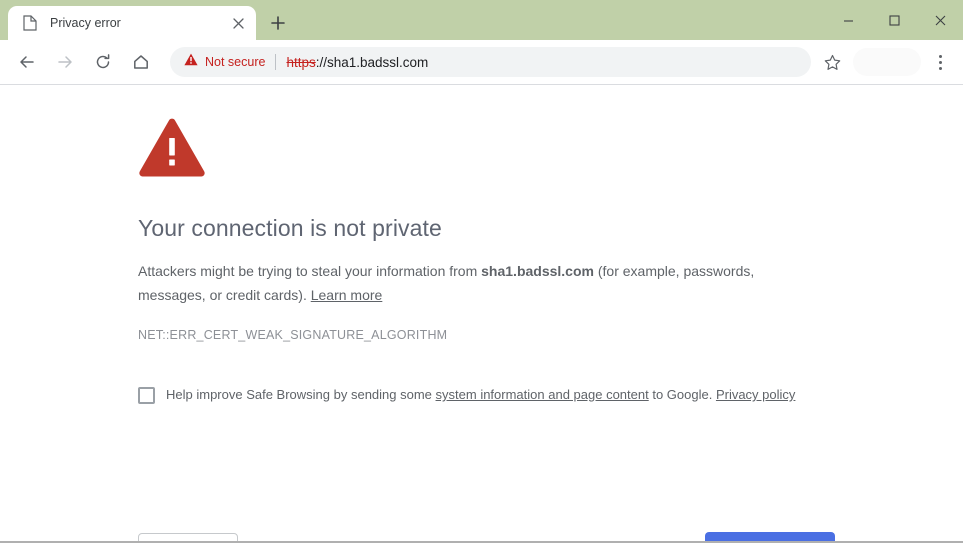 This screenshot has width=963, height=543. What do you see at coordinates (30, 23) in the screenshot?
I see `page-icon` at bounding box center [30, 23].